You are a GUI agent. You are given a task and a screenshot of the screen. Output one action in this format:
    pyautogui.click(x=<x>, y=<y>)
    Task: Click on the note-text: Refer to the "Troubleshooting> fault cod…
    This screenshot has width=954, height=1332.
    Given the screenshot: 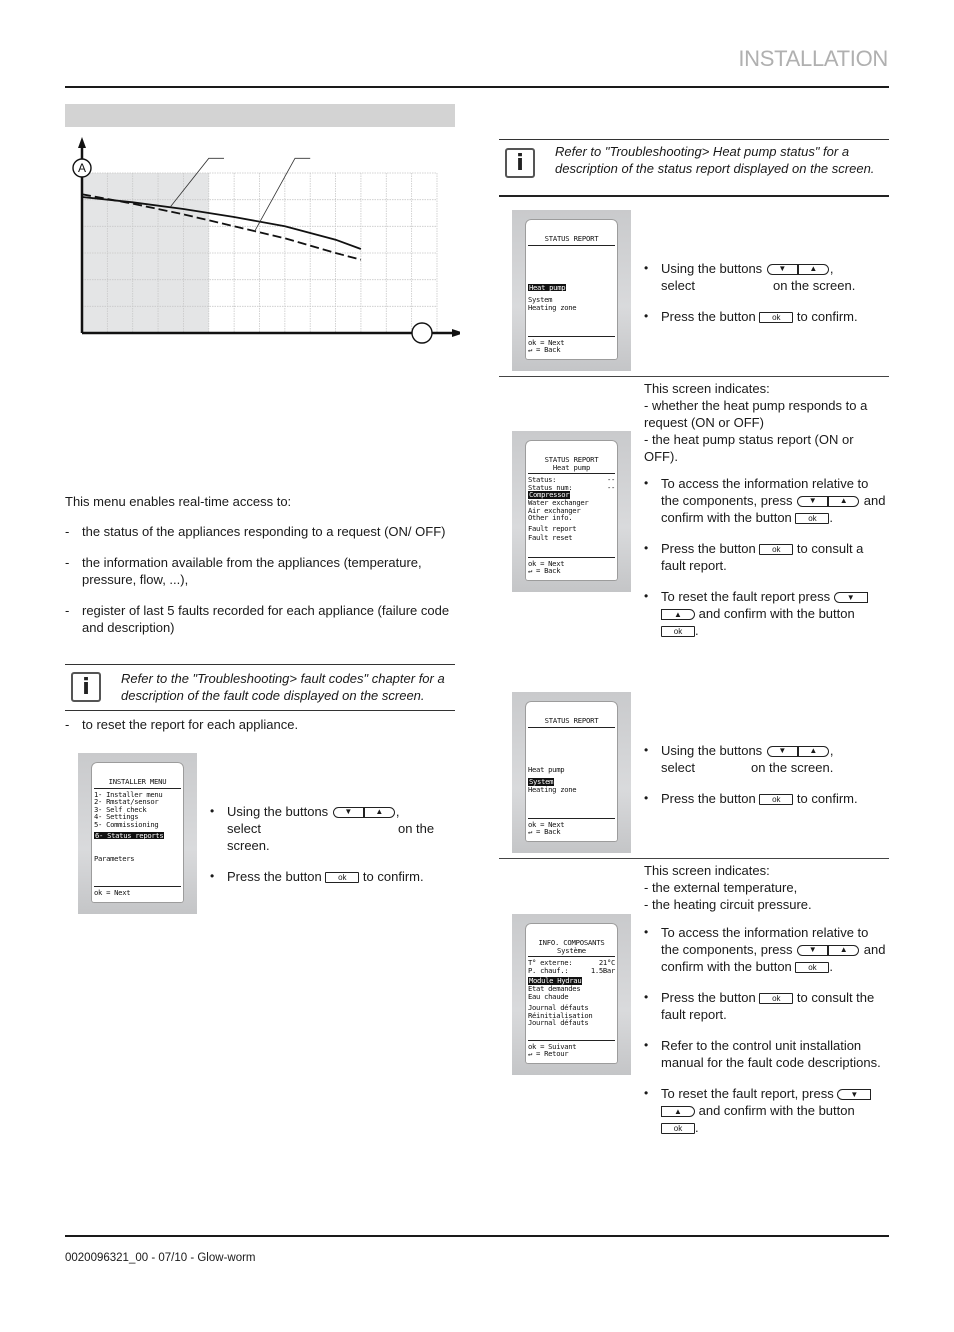 What is the action you would take?
    pyautogui.click(x=283, y=687)
    